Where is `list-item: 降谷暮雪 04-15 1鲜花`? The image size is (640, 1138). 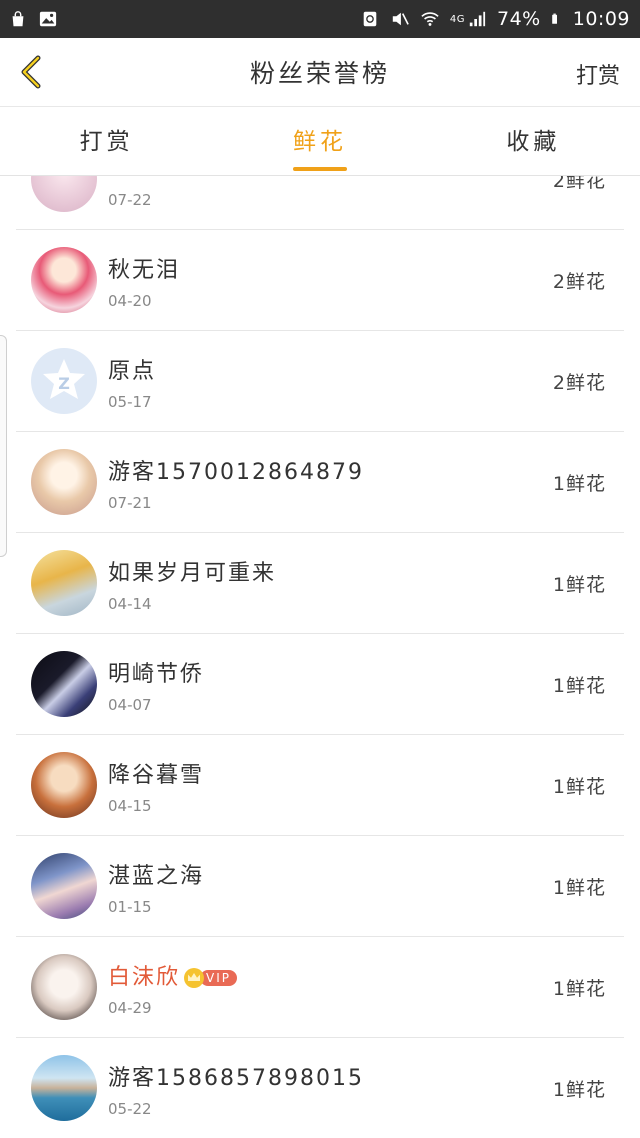
list-item: 降谷暮雪 04-15 1鲜花 is located at coordinates (320, 785).